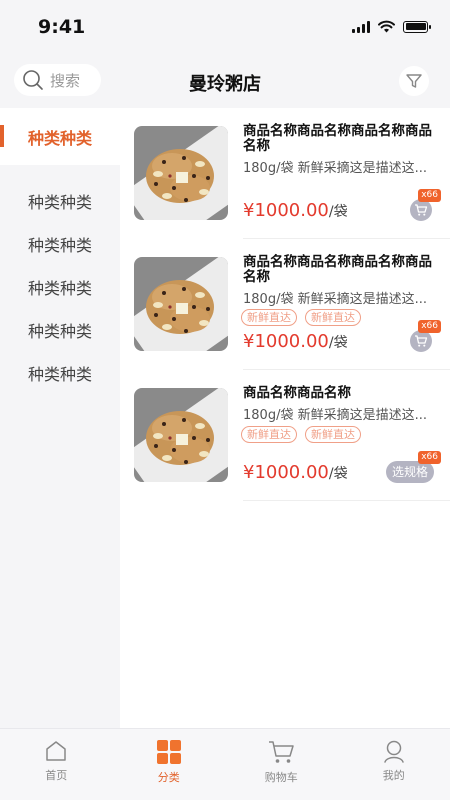 The width and height of the screenshot is (450, 800). Describe the element at coordinates (409, 472) in the screenshot. I see `select-spec-button: 选规格` at that location.